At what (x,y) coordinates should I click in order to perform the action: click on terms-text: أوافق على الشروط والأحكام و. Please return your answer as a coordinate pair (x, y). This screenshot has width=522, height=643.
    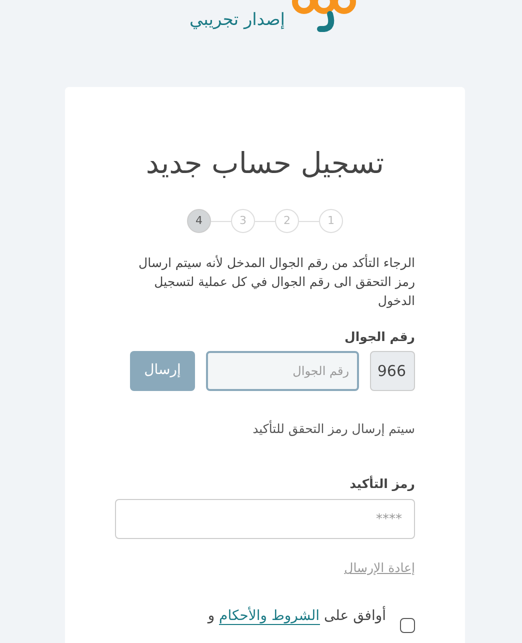
    Looking at the image, I should click on (297, 616).